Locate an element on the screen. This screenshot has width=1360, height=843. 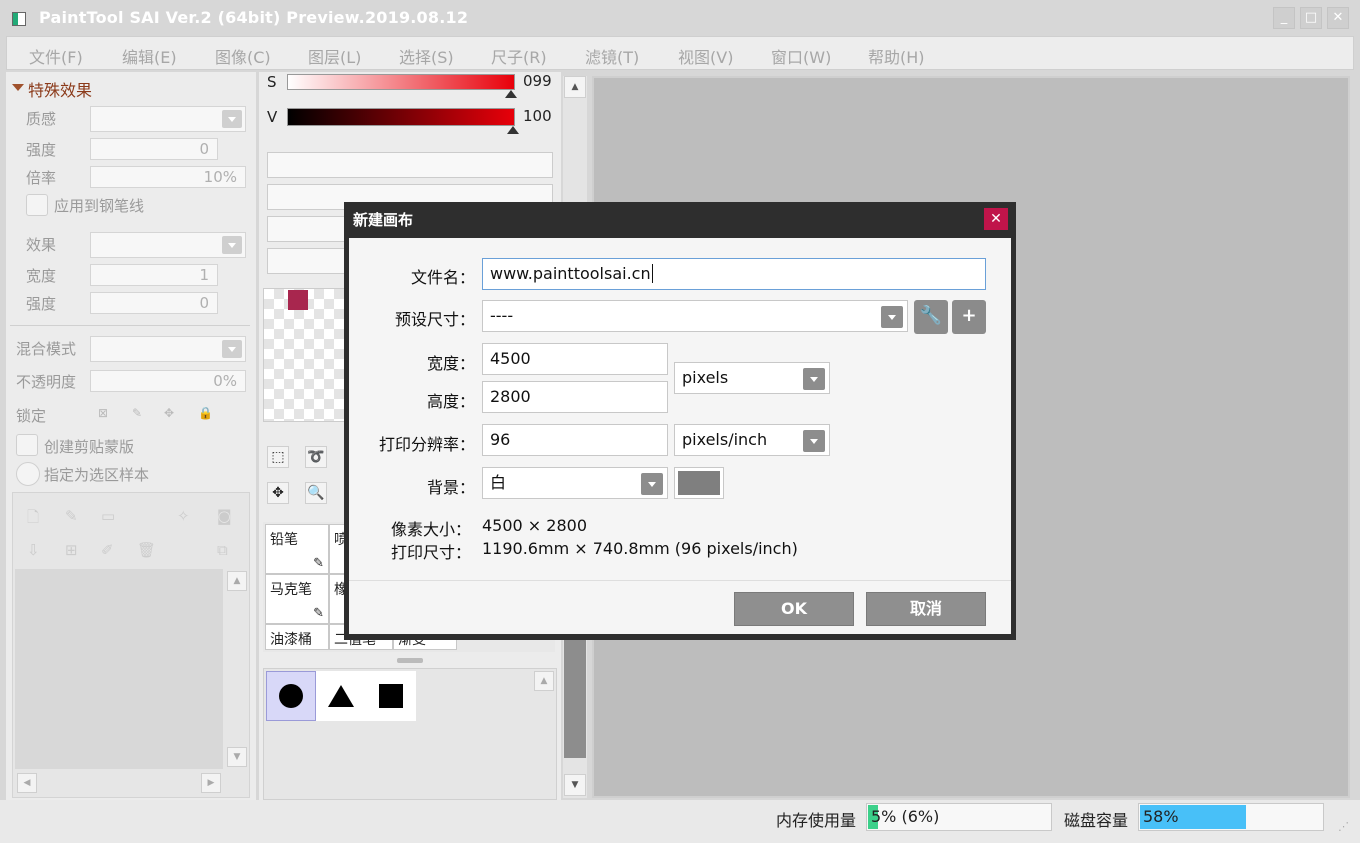
copy-layer-icon: ⧉ is located at coordinates (222, 550).